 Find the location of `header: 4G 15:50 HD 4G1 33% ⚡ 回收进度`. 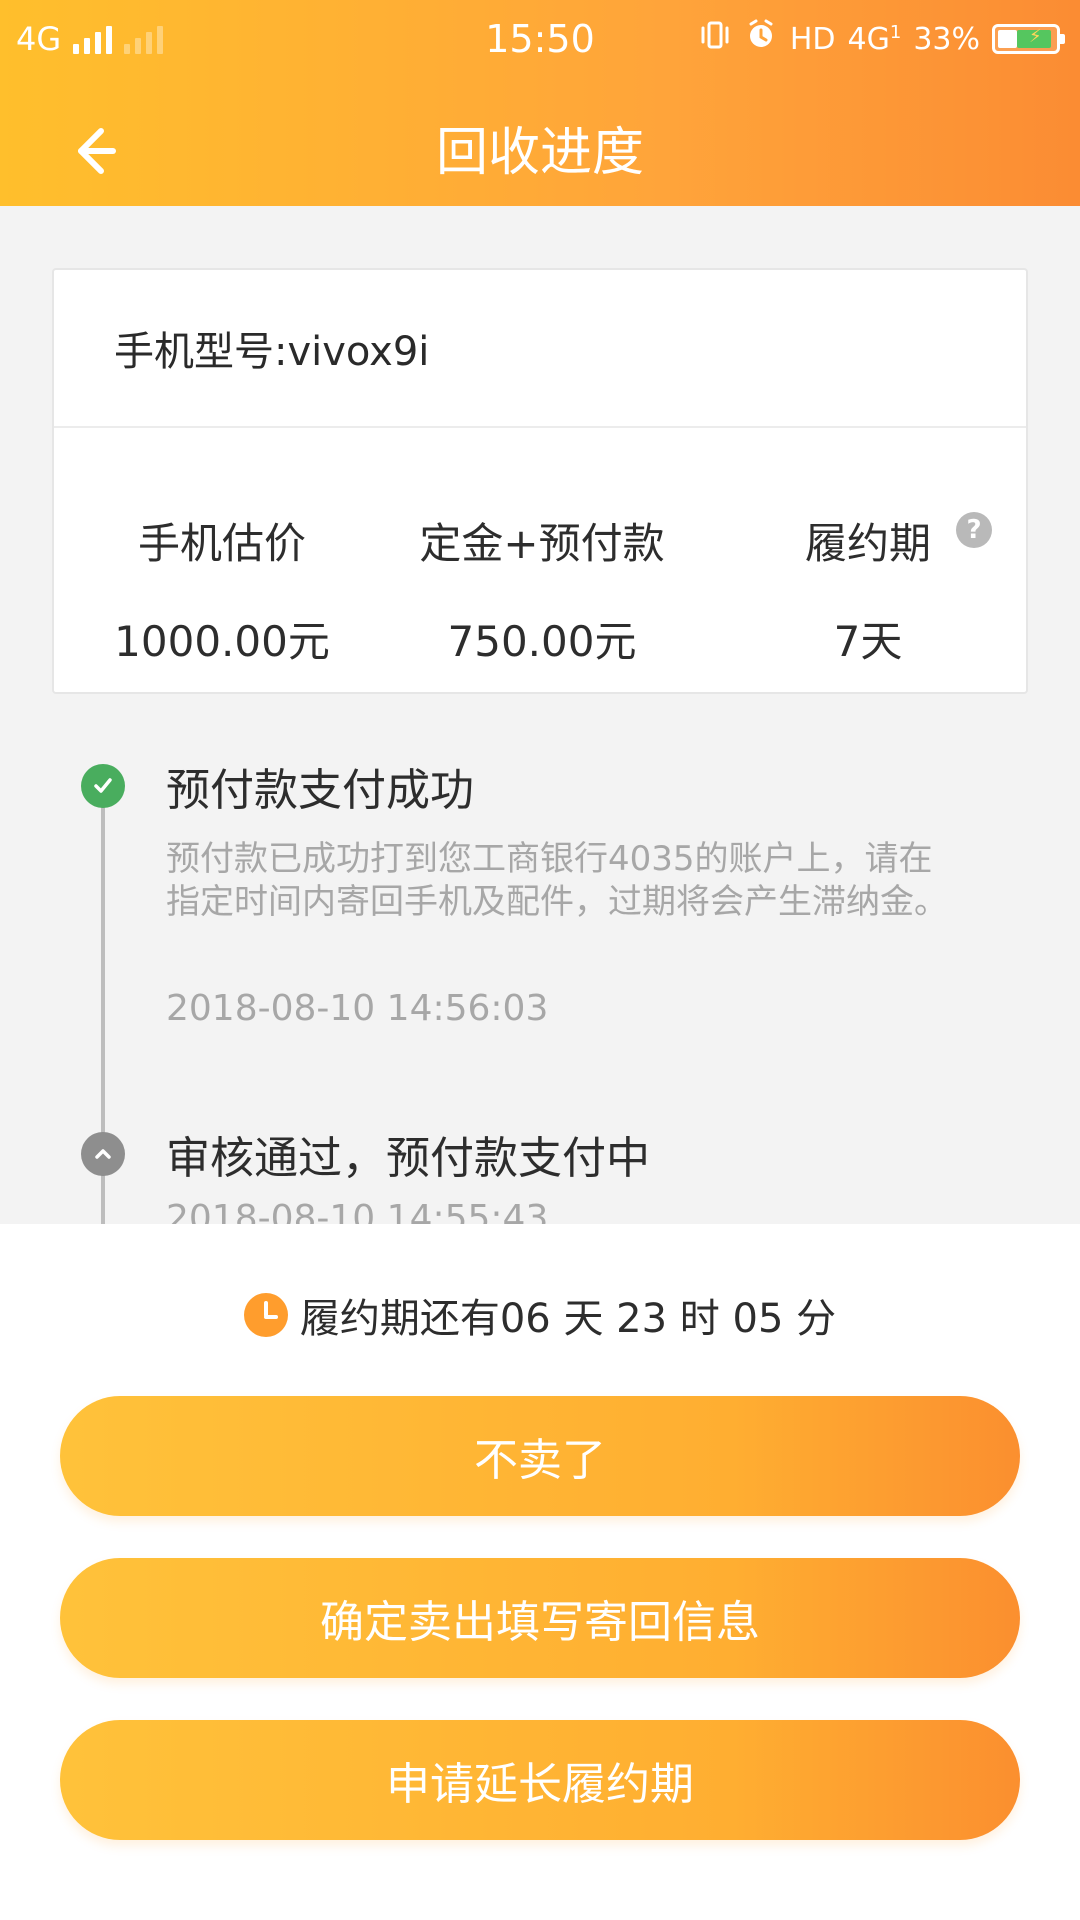

header: 4G 15:50 HD 4G1 33% ⚡ 回收进度 is located at coordinates (540, 103).